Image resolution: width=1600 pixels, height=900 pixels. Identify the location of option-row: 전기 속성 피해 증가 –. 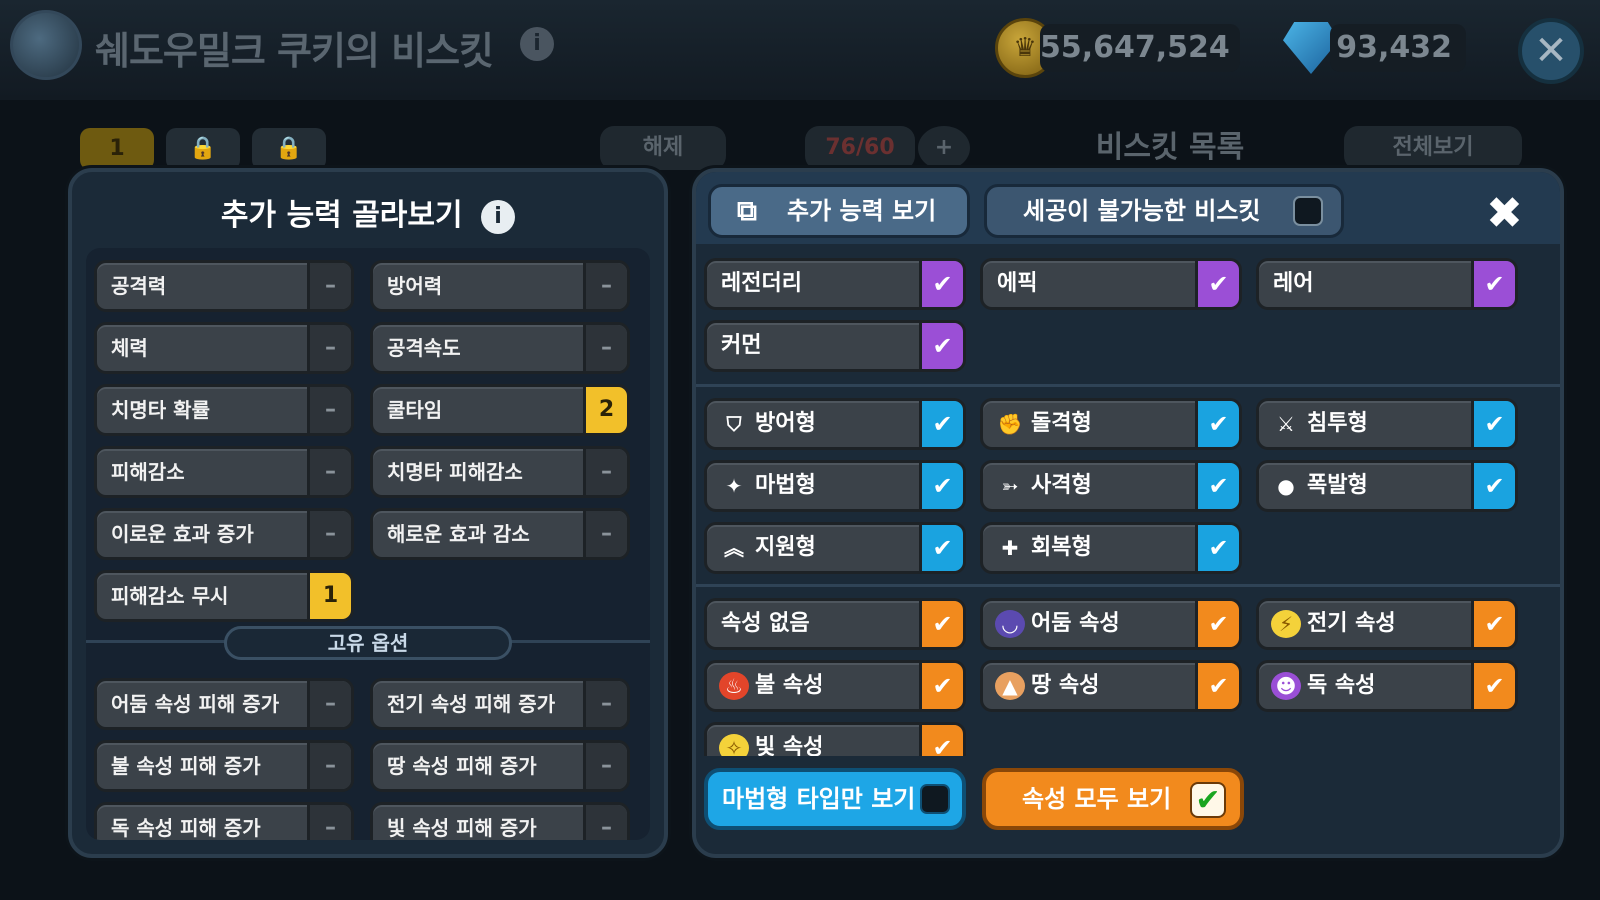
(500, 704).